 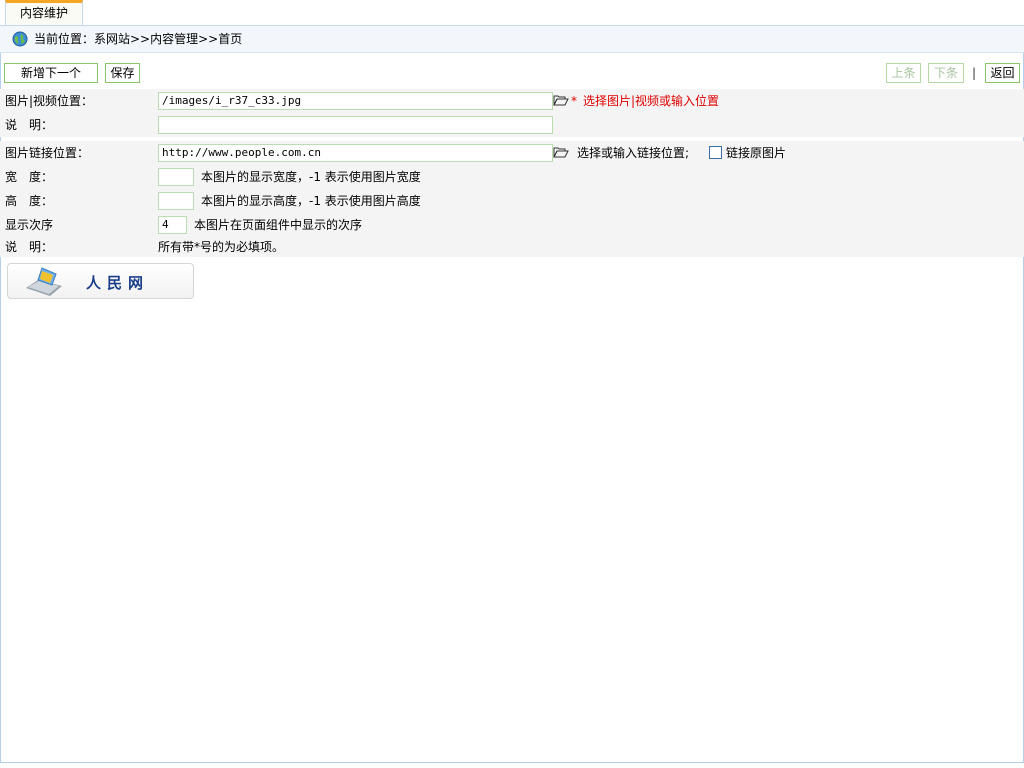 What do you see at coordinates (512, 39) in the screenshot?
I see `breadcrumb: 当前位置：系网站>>内容管理>>首页` at bounding box center [512, 39].